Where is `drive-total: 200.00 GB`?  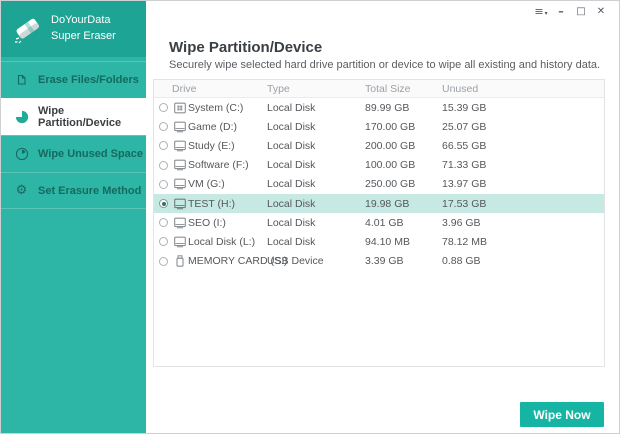 drive-total: 200.00 GB is located at coordinates (390, 145).